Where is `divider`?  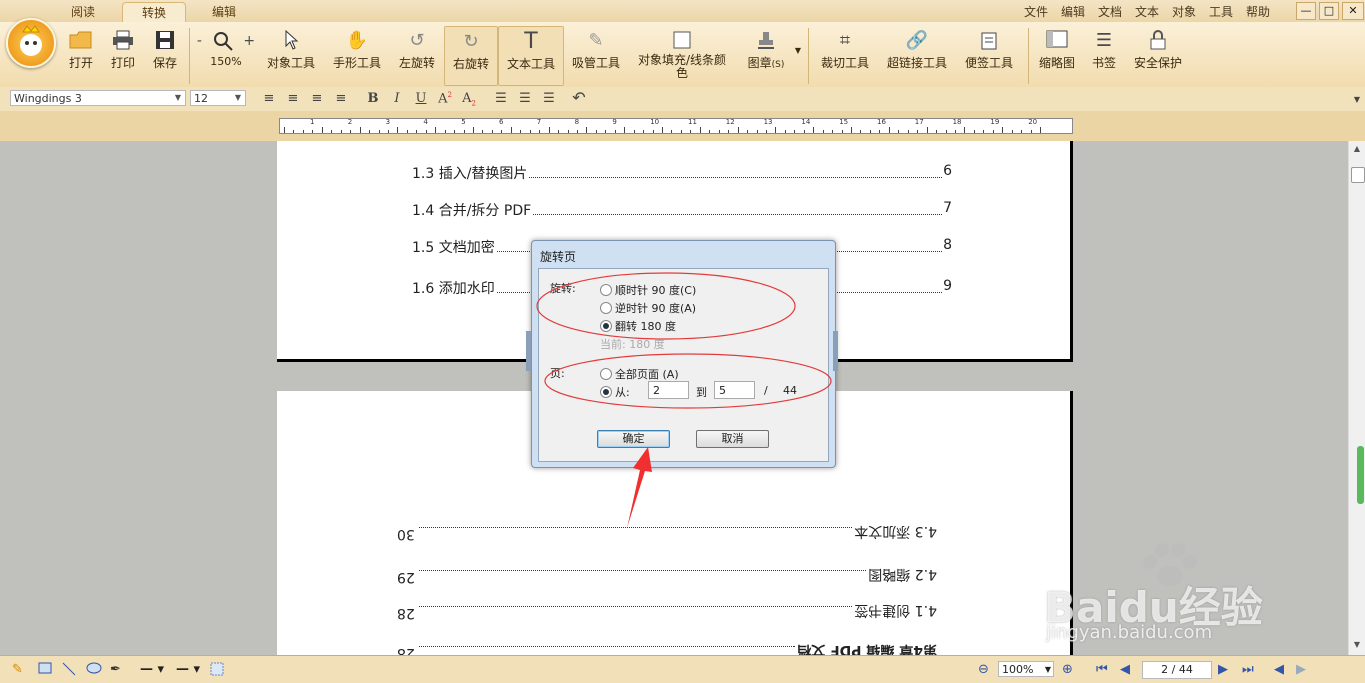
divider is located at coordinates (1028, 56).